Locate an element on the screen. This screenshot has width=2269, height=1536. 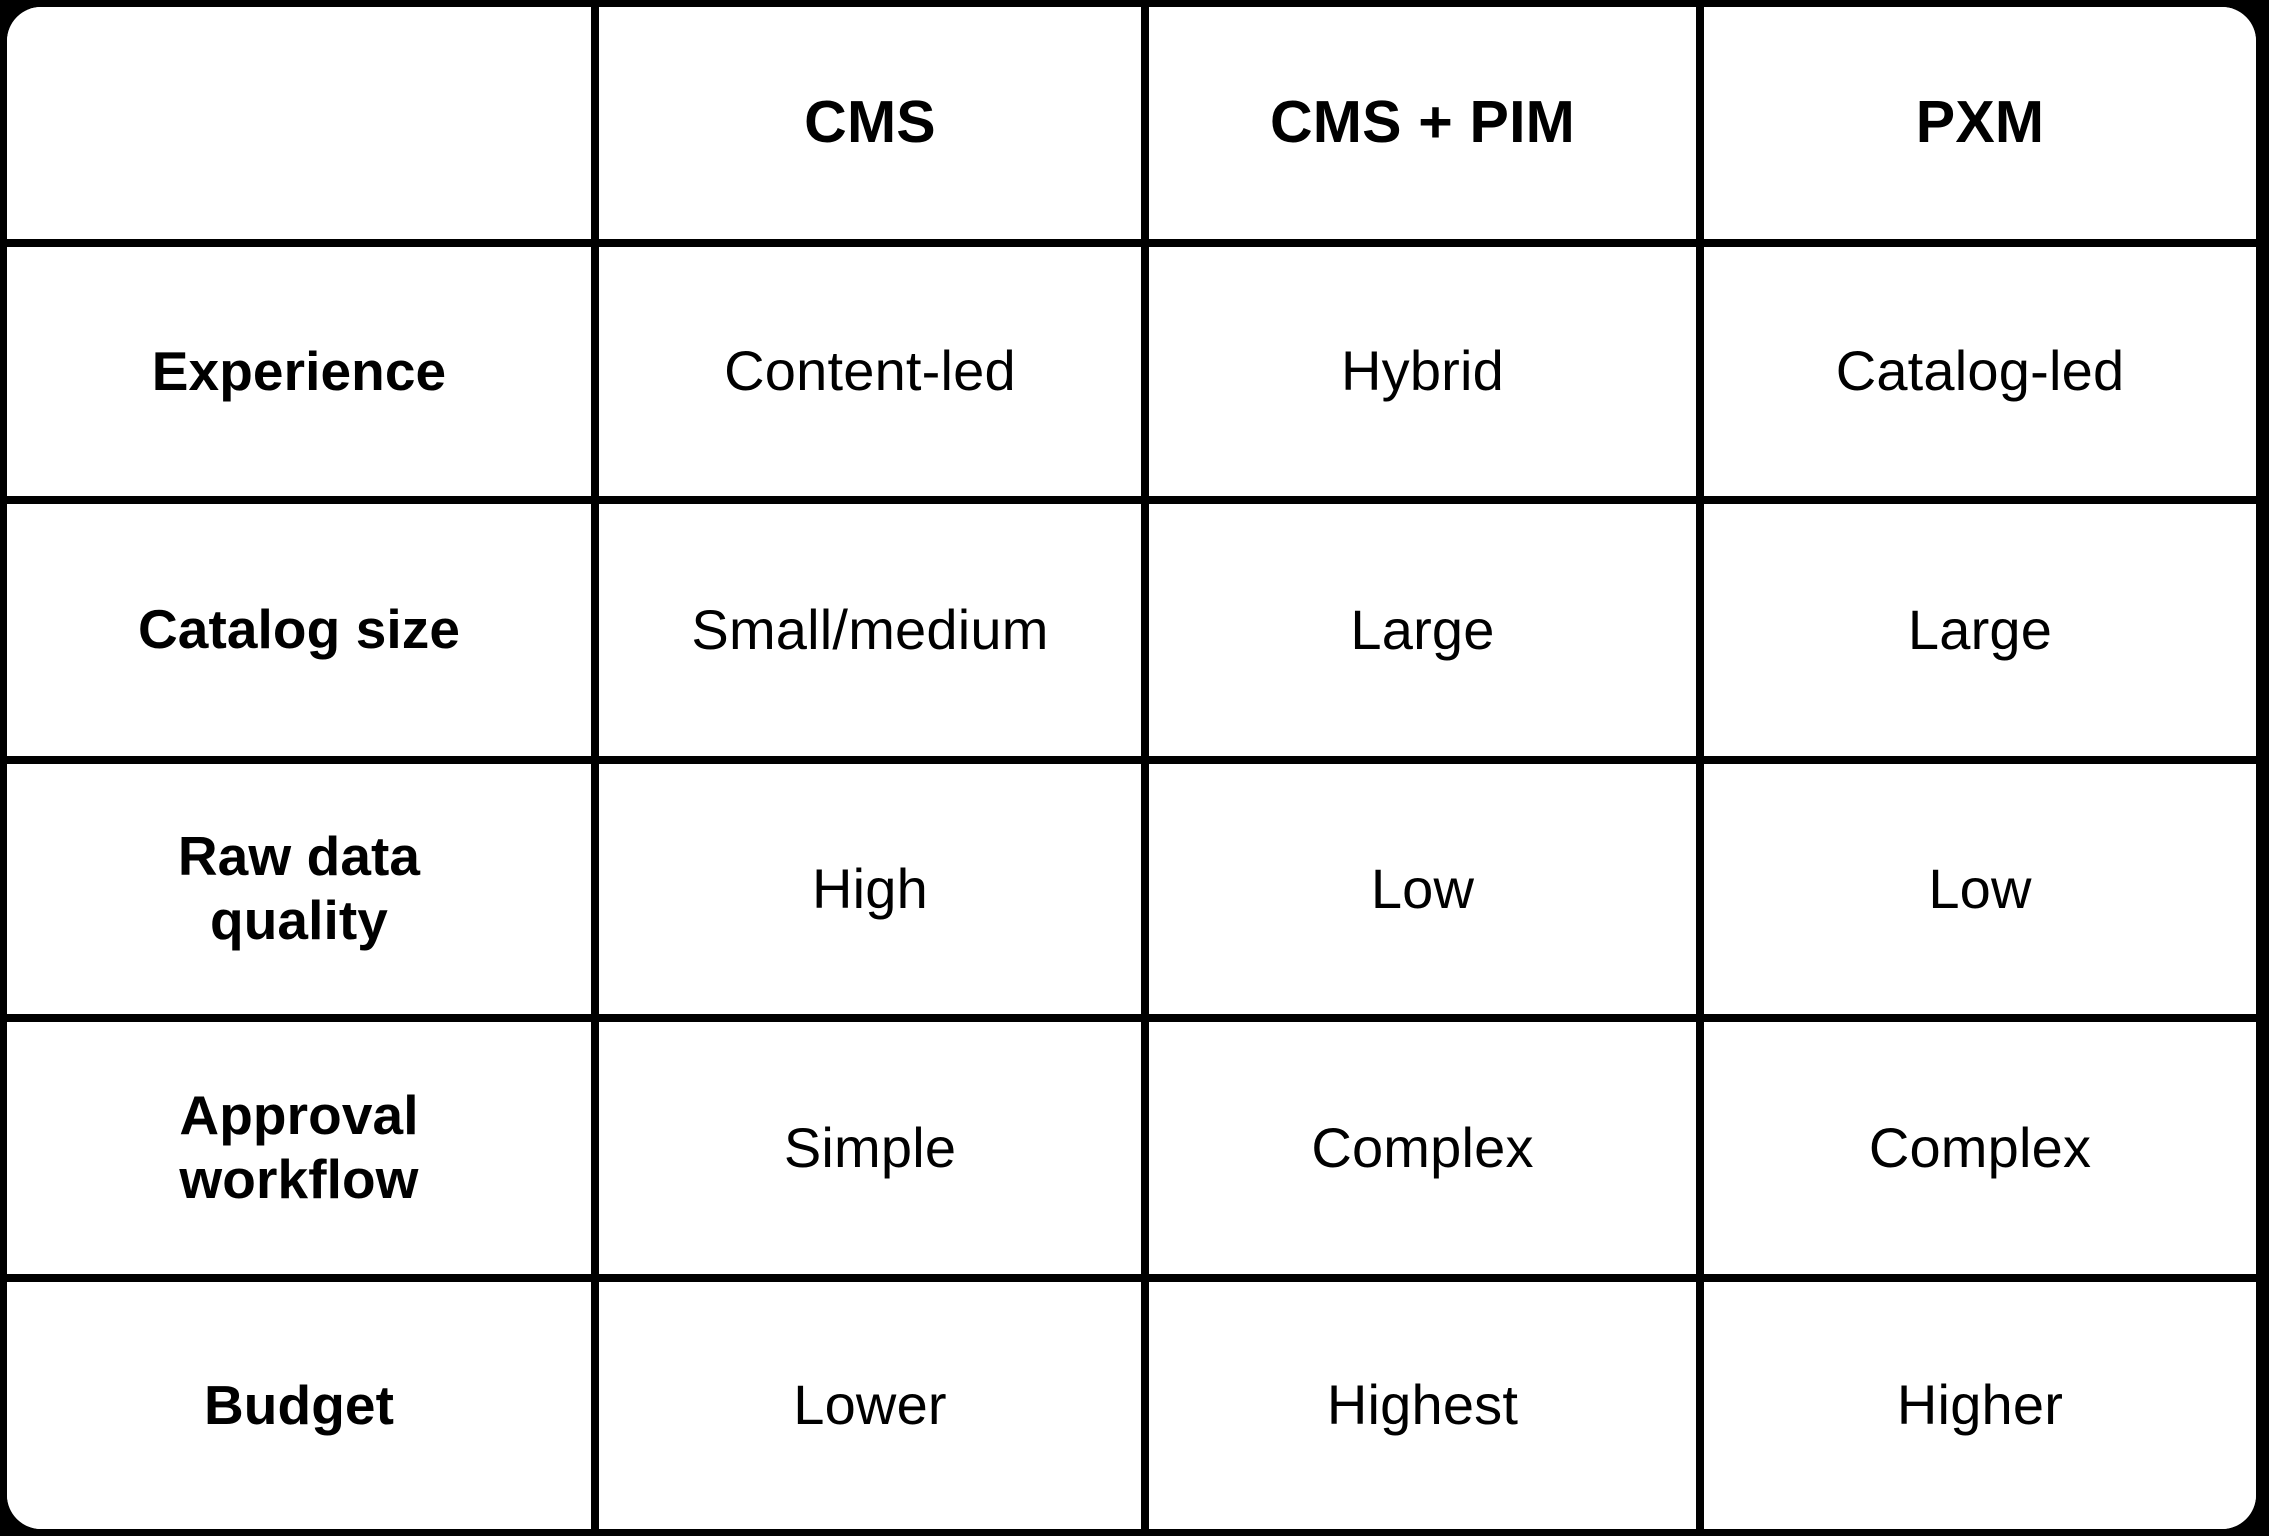
column-header-cms: CMS is located at coordinates (872, 127).